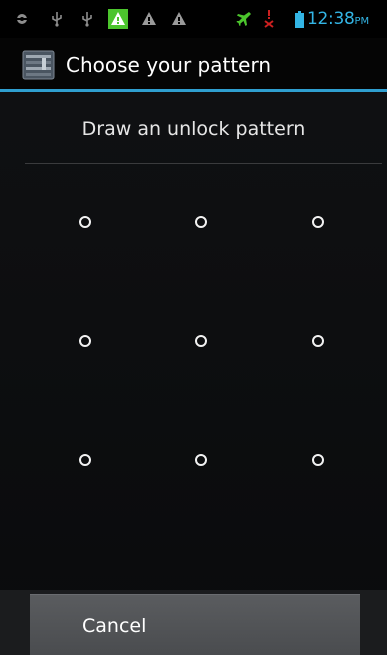 This screenshot has height=655, width=387. I want to click on title-bar: Choose your pattern, so click(193, 65).